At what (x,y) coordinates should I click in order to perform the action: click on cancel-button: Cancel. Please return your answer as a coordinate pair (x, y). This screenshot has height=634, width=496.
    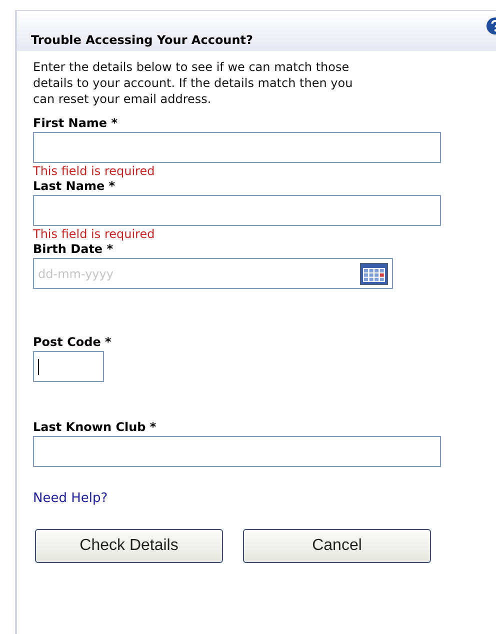
    Looking at the image, I should click on (337, 546).